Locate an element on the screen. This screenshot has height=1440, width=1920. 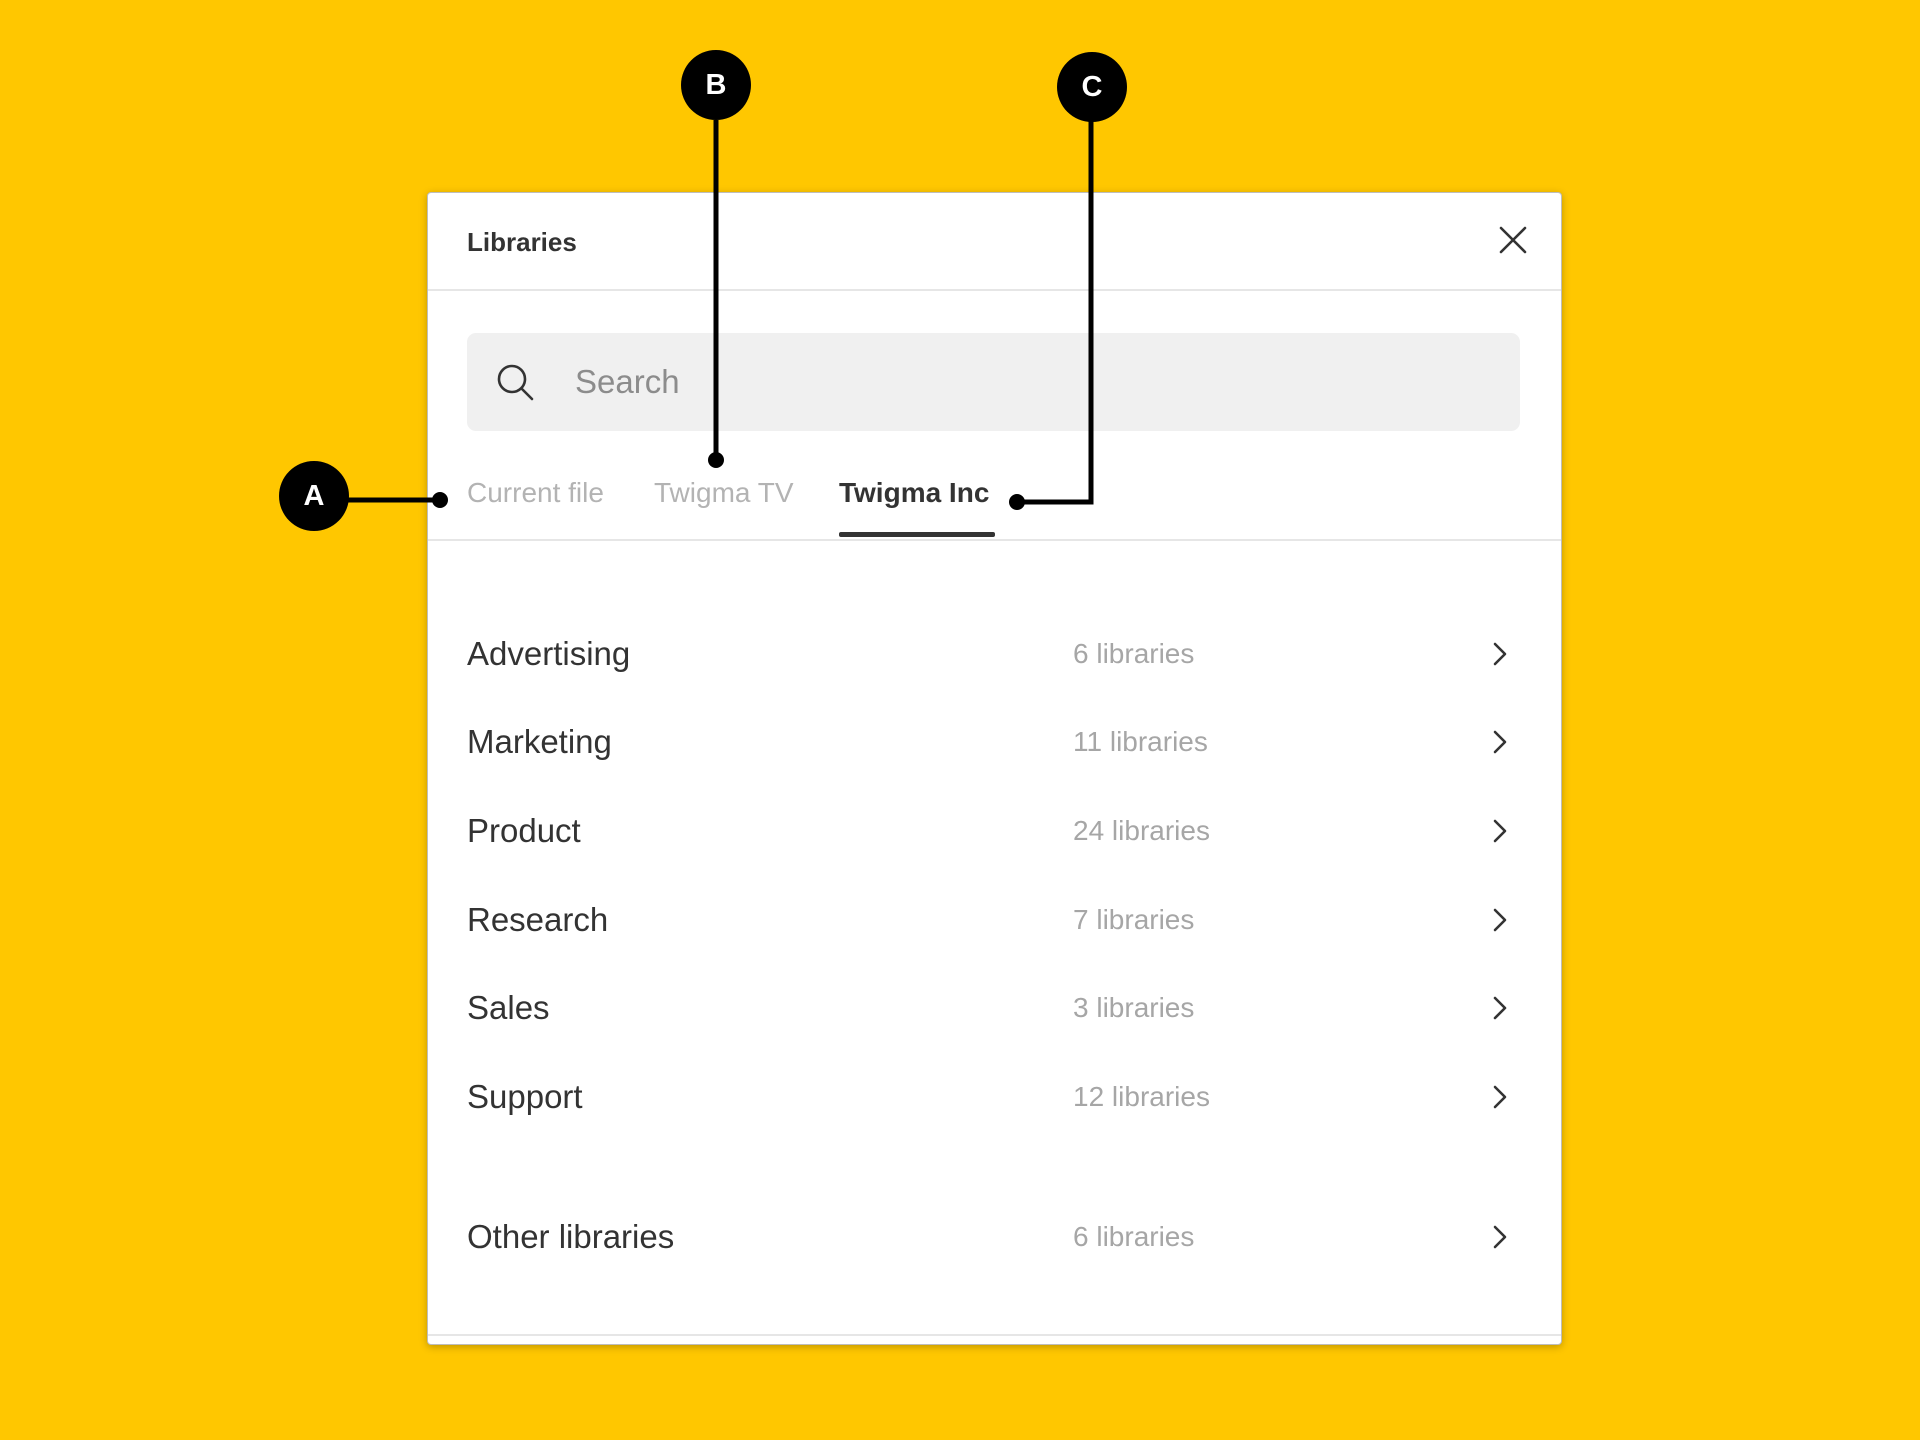
library-count: 3 libraries is located at coordinates (1134, 1007).